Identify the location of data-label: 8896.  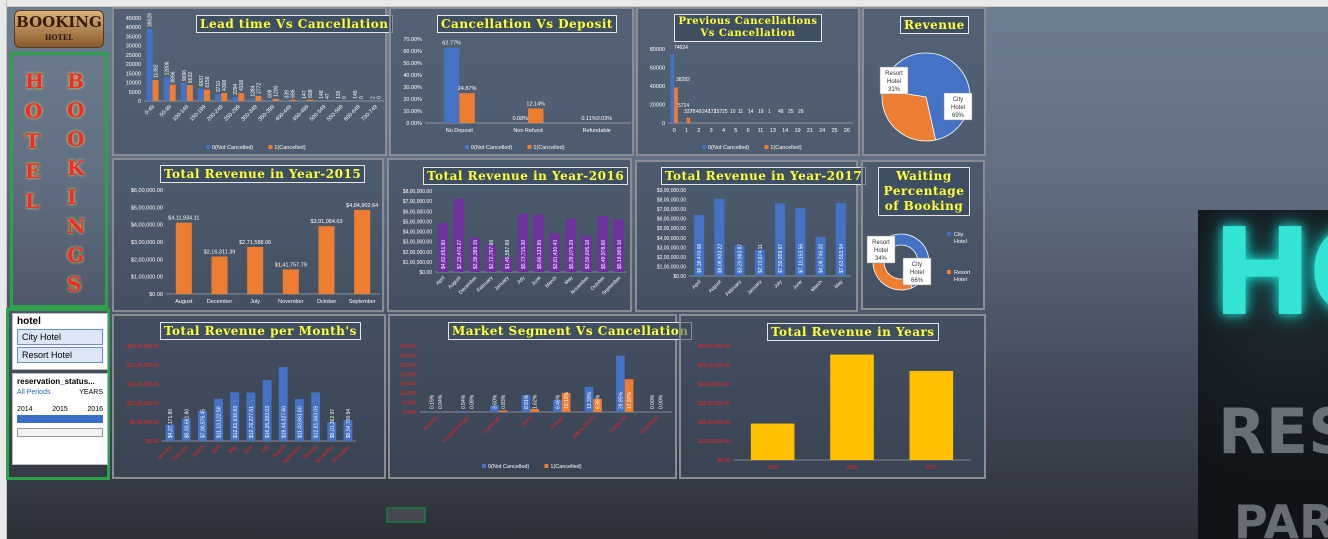
(174, 76).